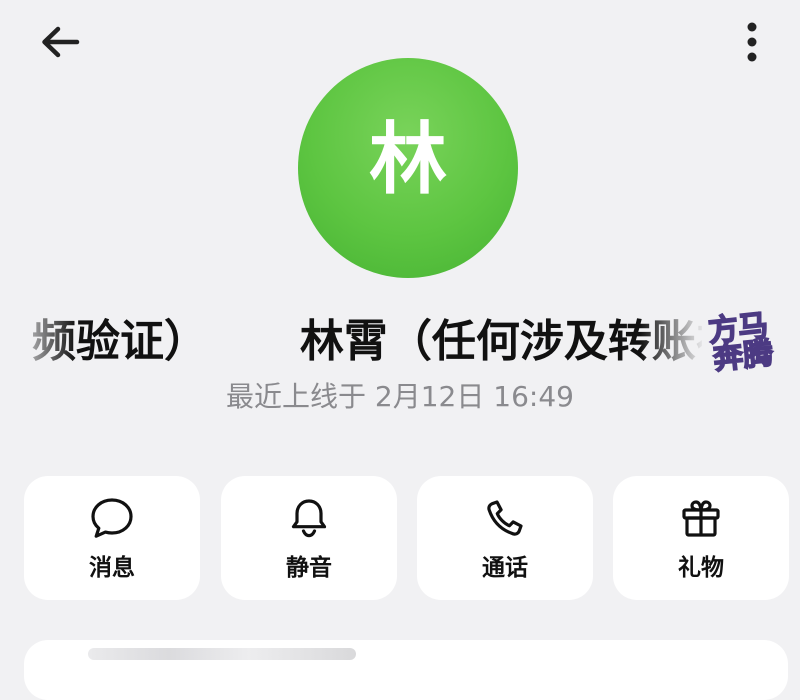 The height and width of the screenshot is (700, 800). I want to click on display-name: 频验证） 林霄（任何涉及转账礼, so click(367, 341).